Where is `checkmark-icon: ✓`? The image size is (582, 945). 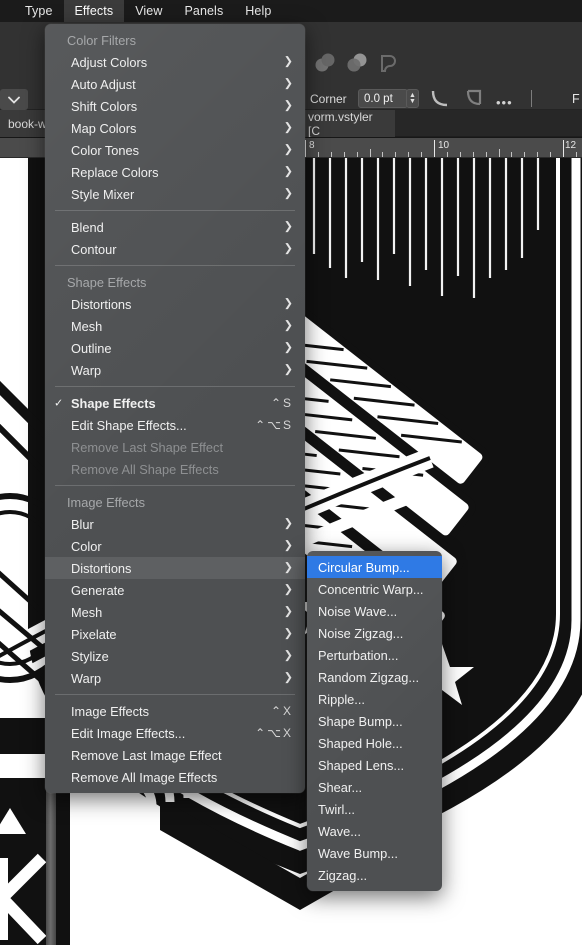 checkmark-icon: ✓ is located at coordinates (59, 403).